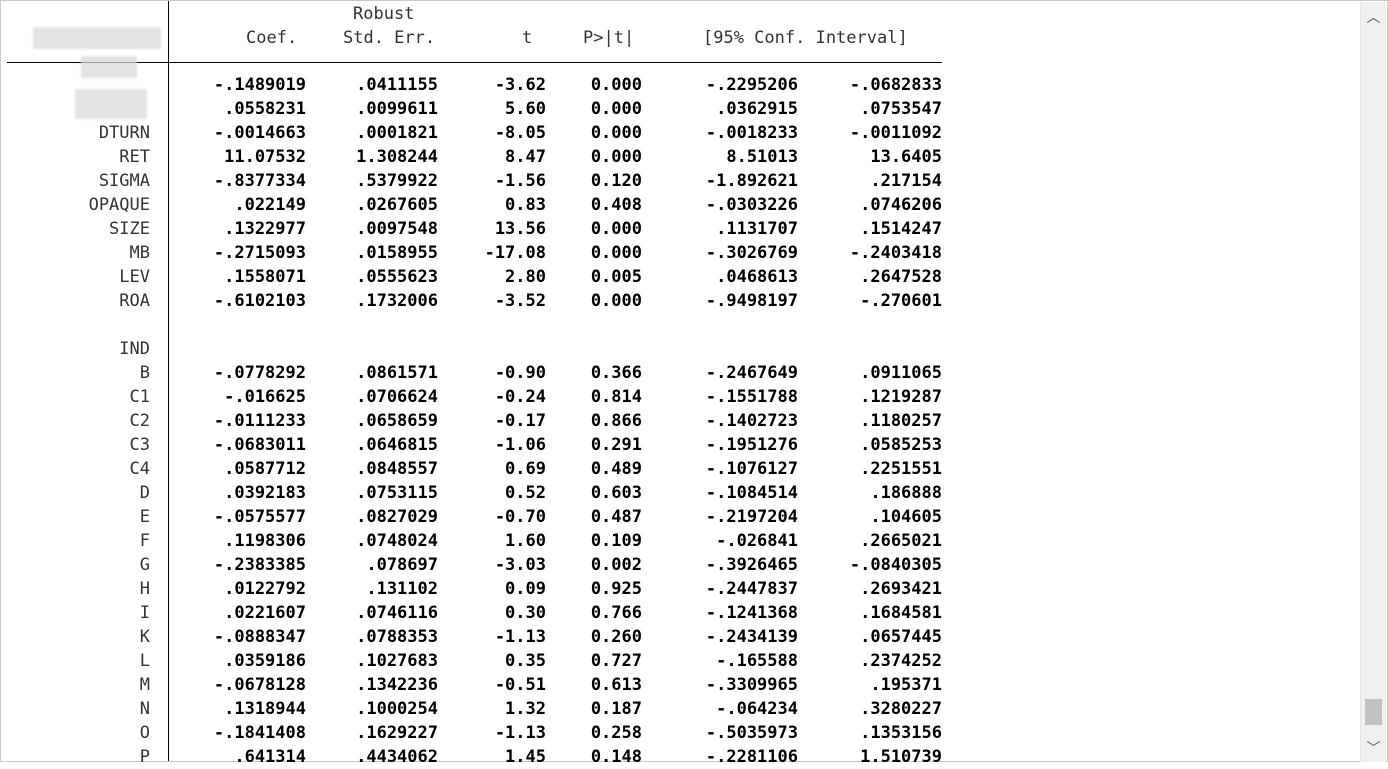 This screenshot has width=1388, height=769. Describe the element at coordinates (259, 181) in the screenshot. I see `cell-coef: -.8377334` at that location.